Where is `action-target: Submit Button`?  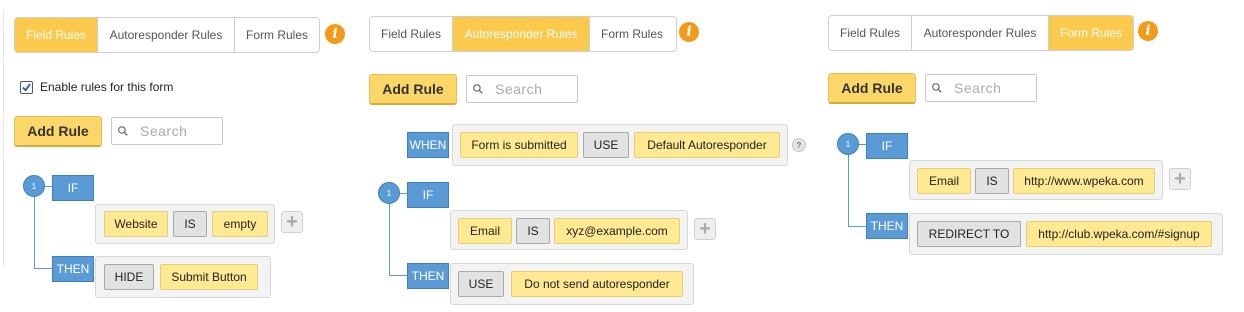
action-target: Submit Button is located at coordinates (209, 277).